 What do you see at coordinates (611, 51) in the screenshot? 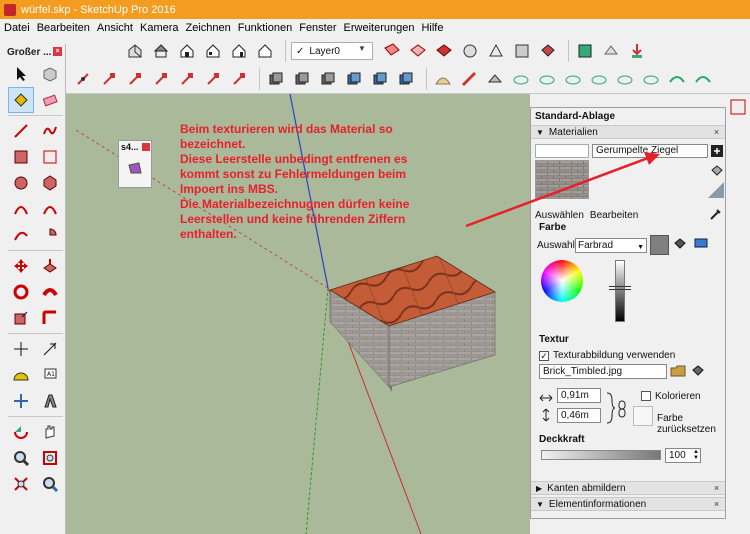
I see `share-model-icon` at bounding box center [611, 51].